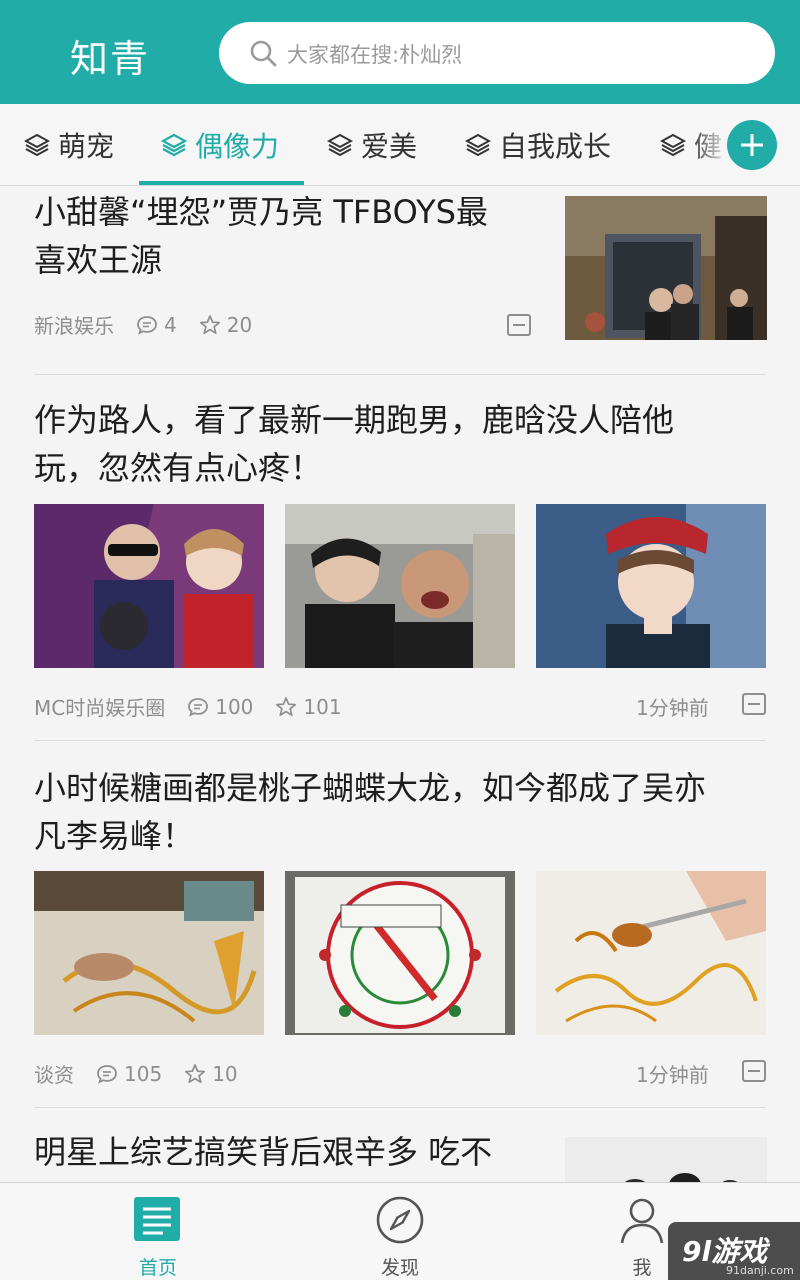  What do you see at coordinates (710, 144) in the screenshot?
I see `tab-fade` at bounding box center [710, 144].